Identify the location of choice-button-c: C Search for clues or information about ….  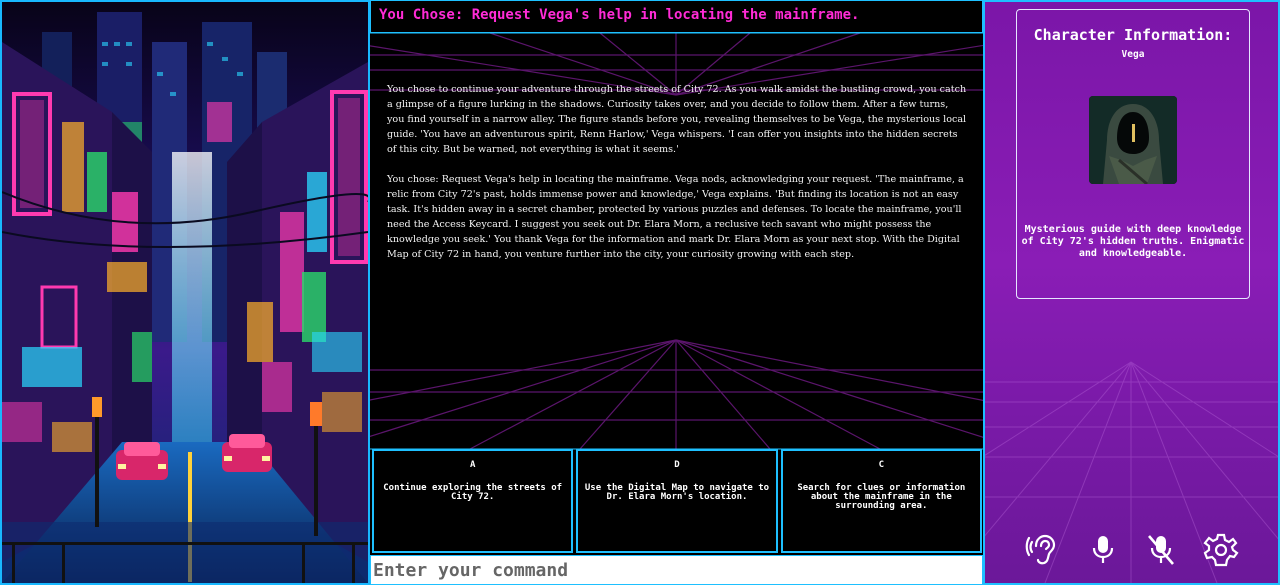
(881, 501).